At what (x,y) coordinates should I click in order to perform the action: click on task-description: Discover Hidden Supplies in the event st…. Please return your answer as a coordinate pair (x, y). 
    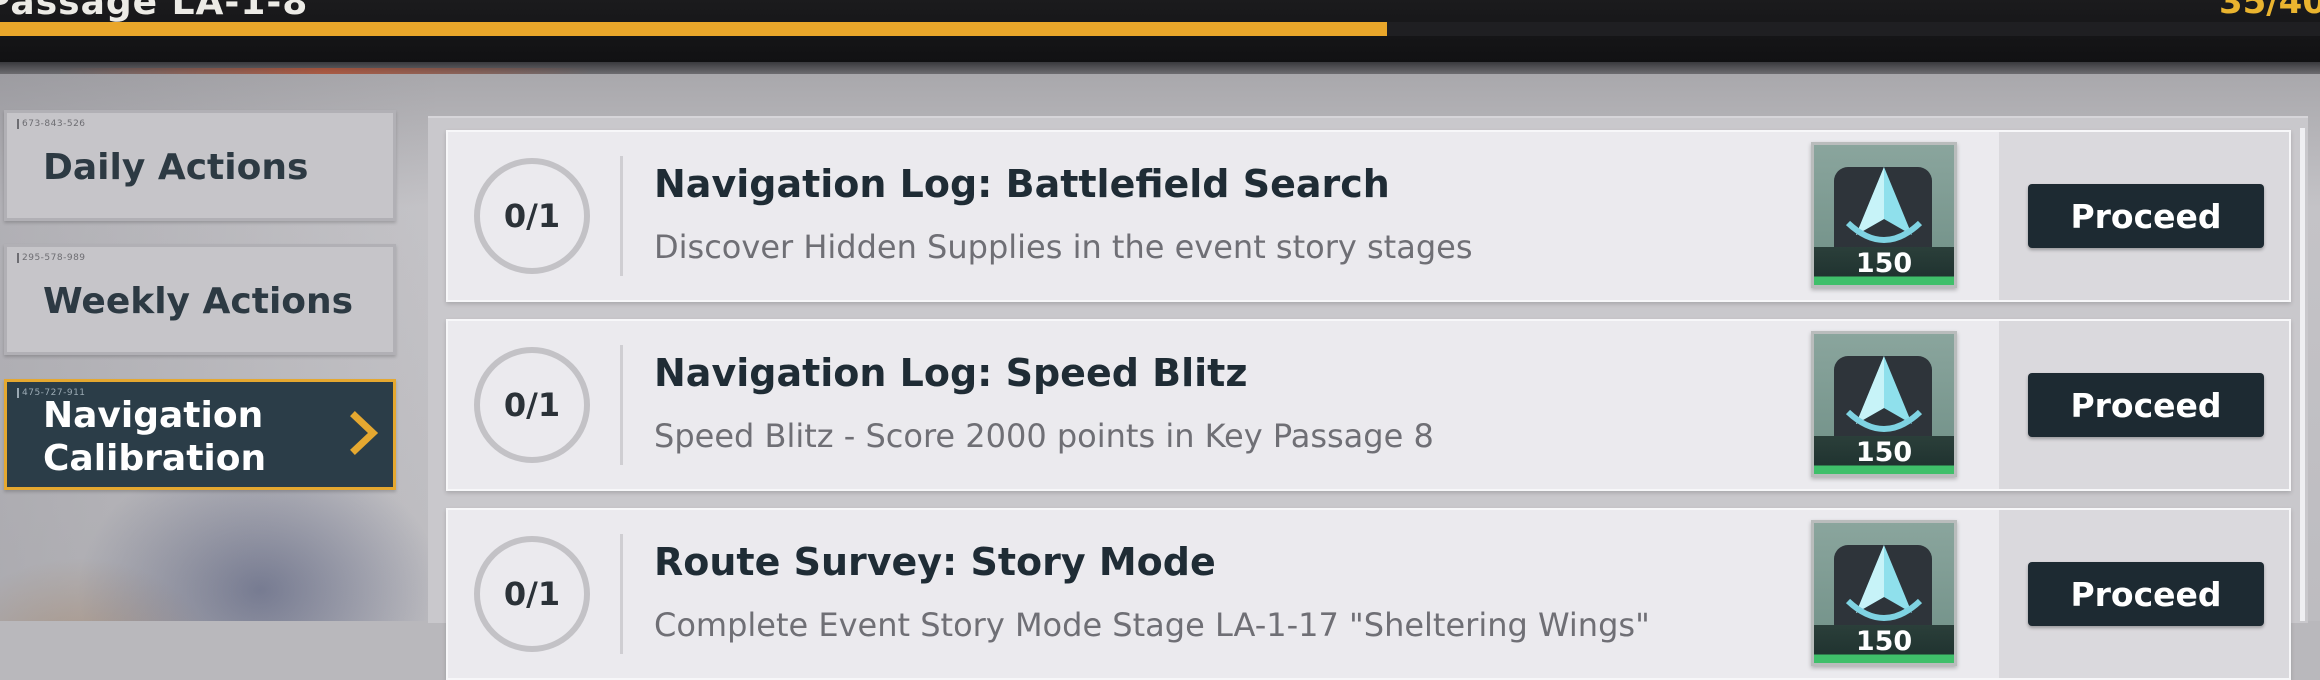
    Looking at the image, I should click on (1063, 247).